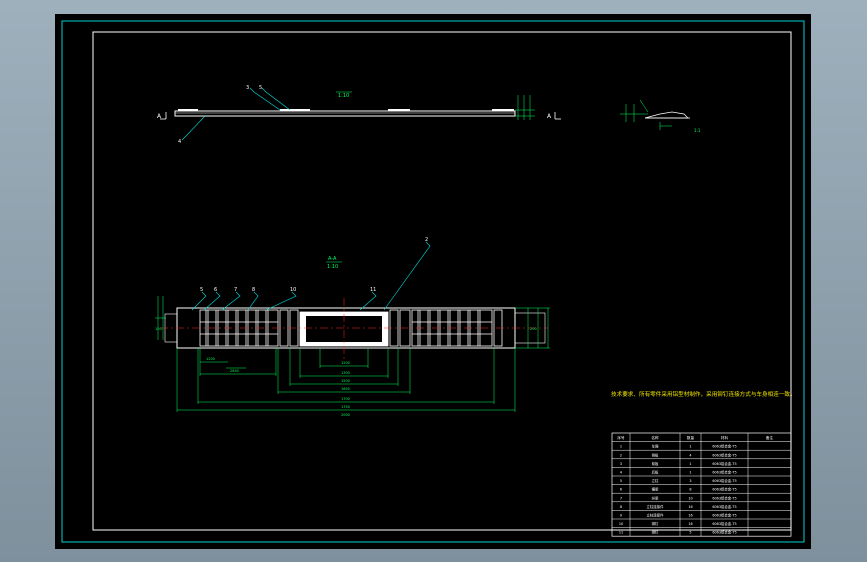 The height and width of the screenshot is (562, 867). What do you see at coordinates (253, 290) in the screenshot?
I see `callout-section-8: 8` at bounding box center [253, 290].